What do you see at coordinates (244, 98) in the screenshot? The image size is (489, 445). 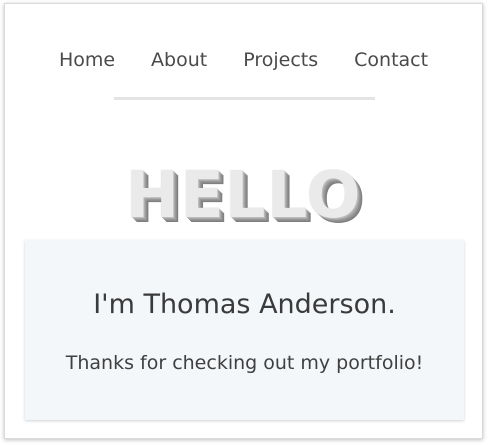 I see `nav-divider` at bounding box center [244, 98].